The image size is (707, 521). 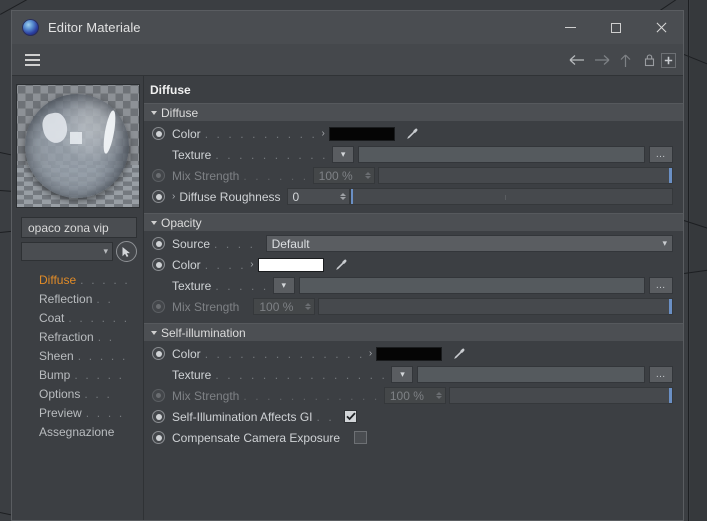 What do you see at coordinates (126, 251) in the screenshot?
I see `cursor-arrow-icon` at bounding box center [126, 251].